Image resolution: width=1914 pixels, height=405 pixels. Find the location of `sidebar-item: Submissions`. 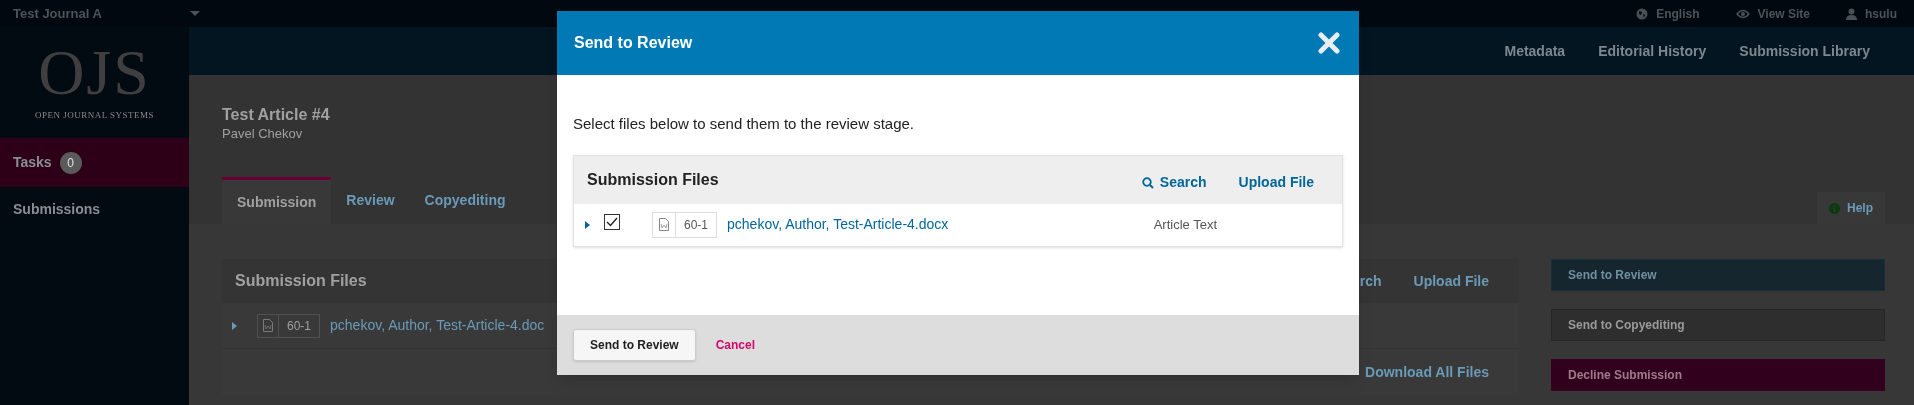

sidebar-item: Submissions is located at coordinates (94, 209).